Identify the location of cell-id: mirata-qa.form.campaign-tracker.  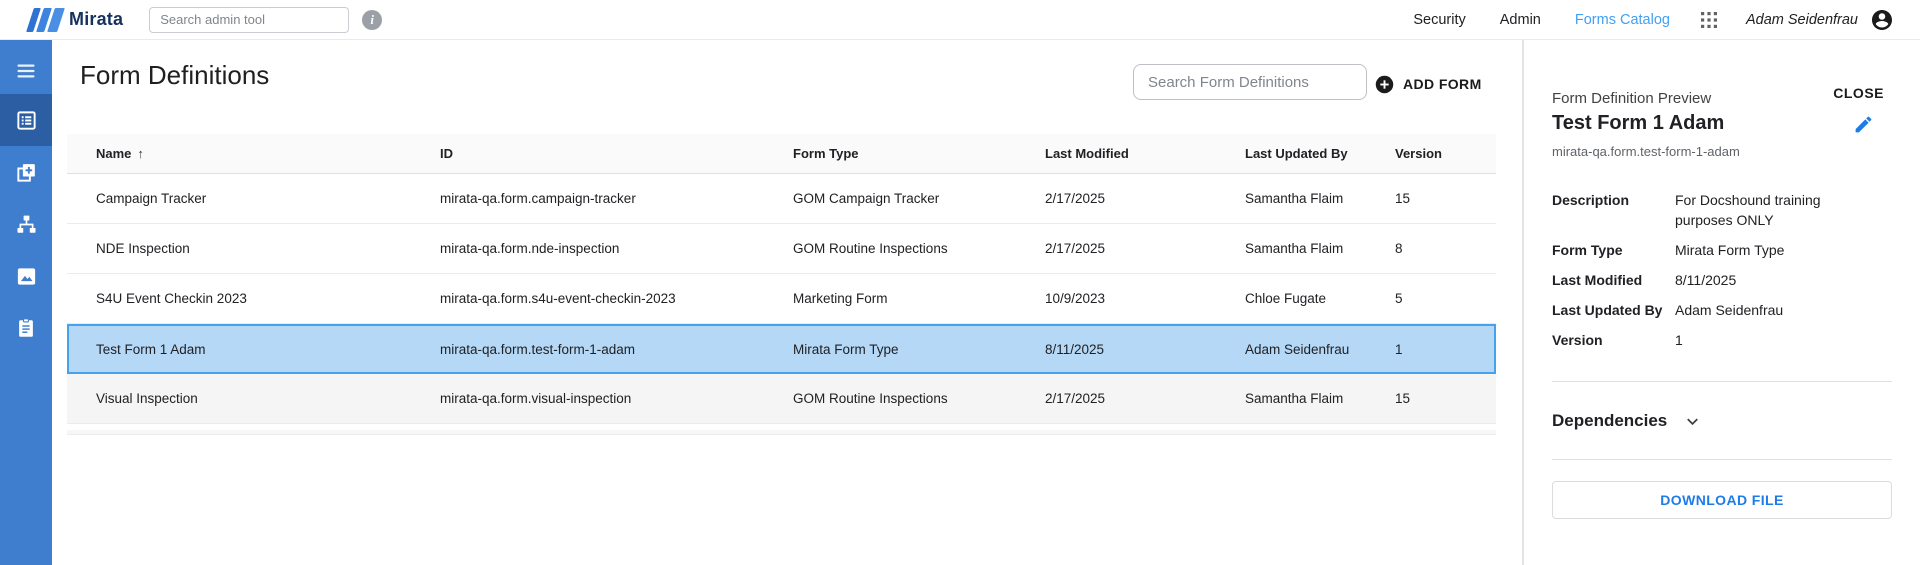
(538, 198).